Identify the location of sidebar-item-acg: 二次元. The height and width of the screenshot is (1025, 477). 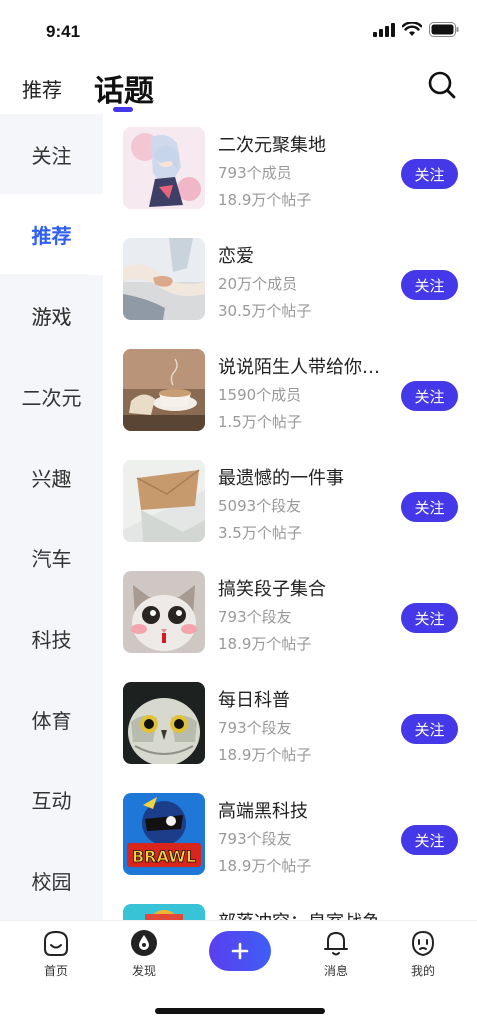
(51, 396).